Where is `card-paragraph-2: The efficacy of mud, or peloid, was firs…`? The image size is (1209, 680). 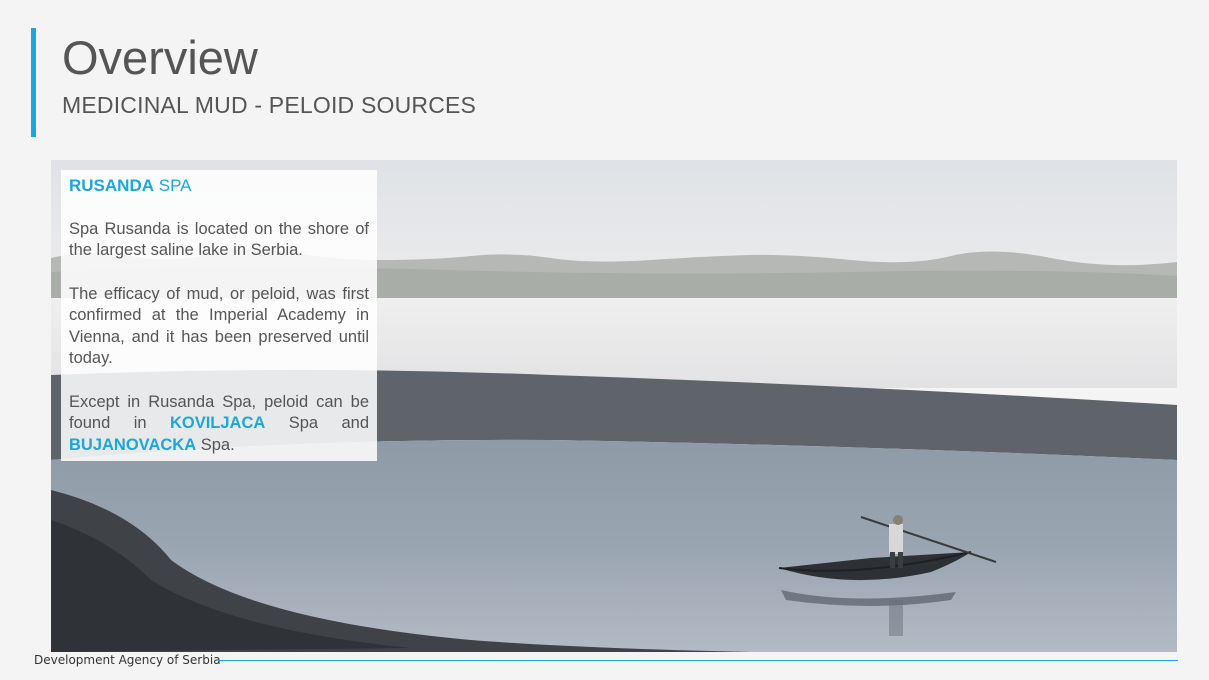
card-paragraph-2: The efficacy of mud, or peloid, was firs… is located at coordinates (219, 326).